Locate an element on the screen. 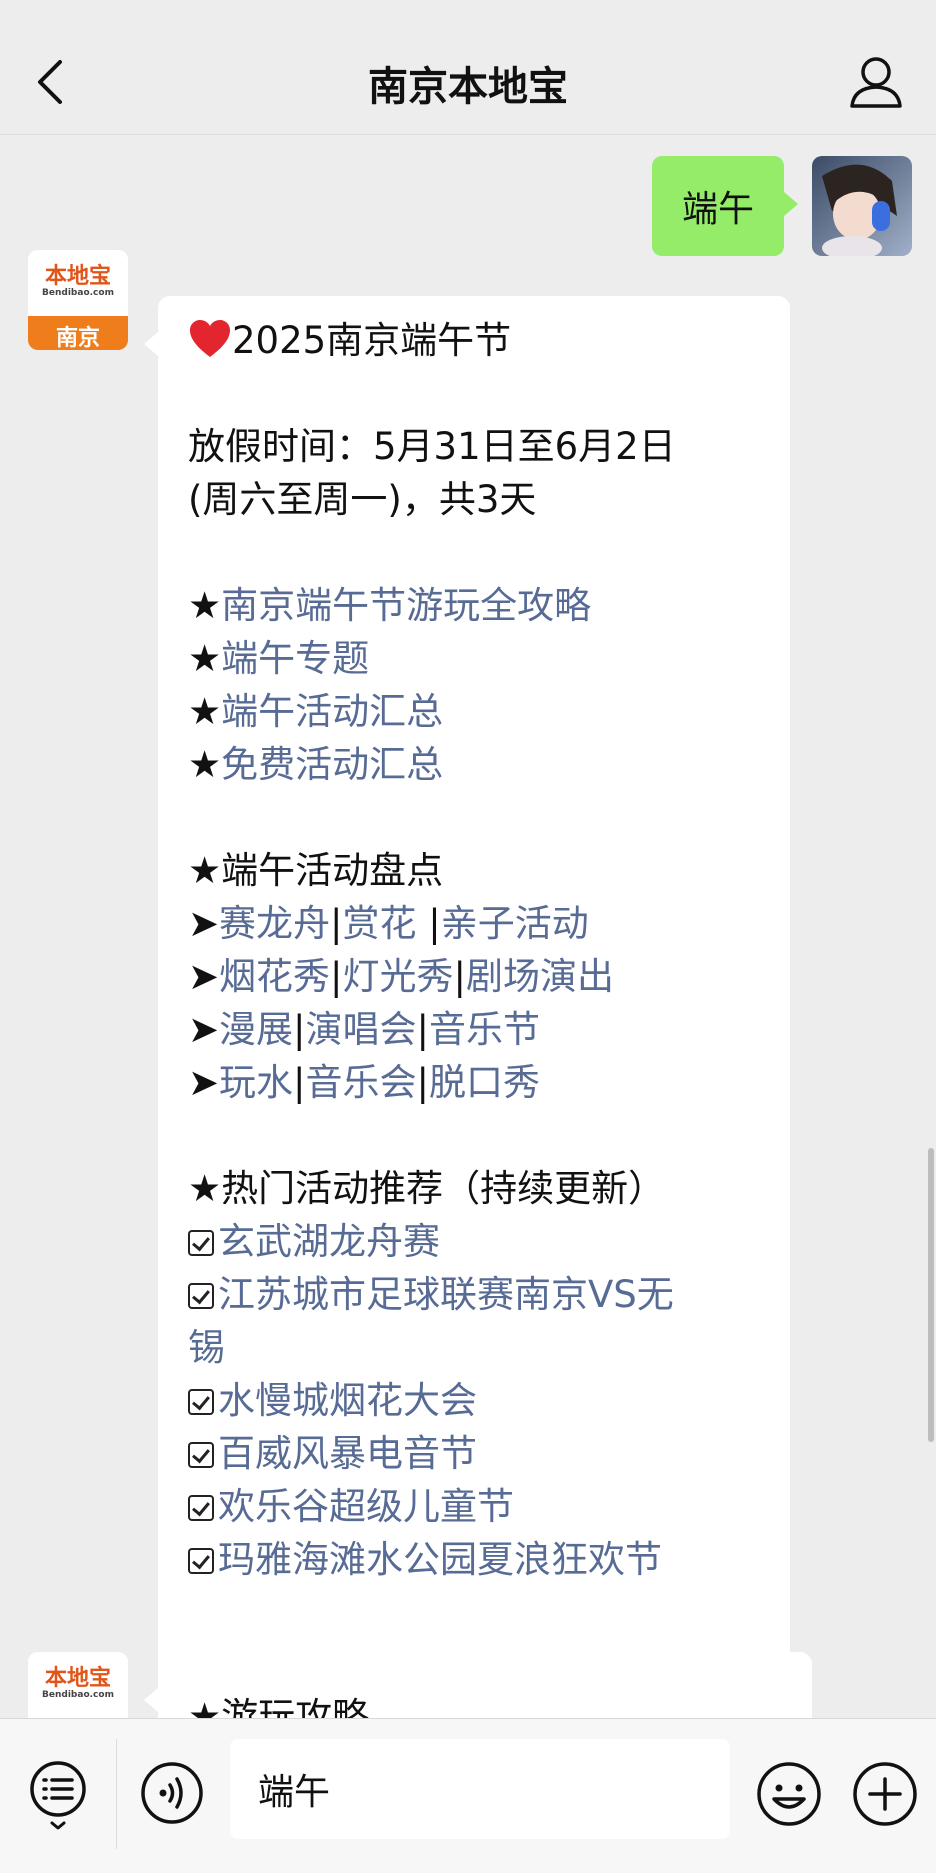 The image size is (936, 1873). input-bar-divider is located at coordinates (116, 1794).